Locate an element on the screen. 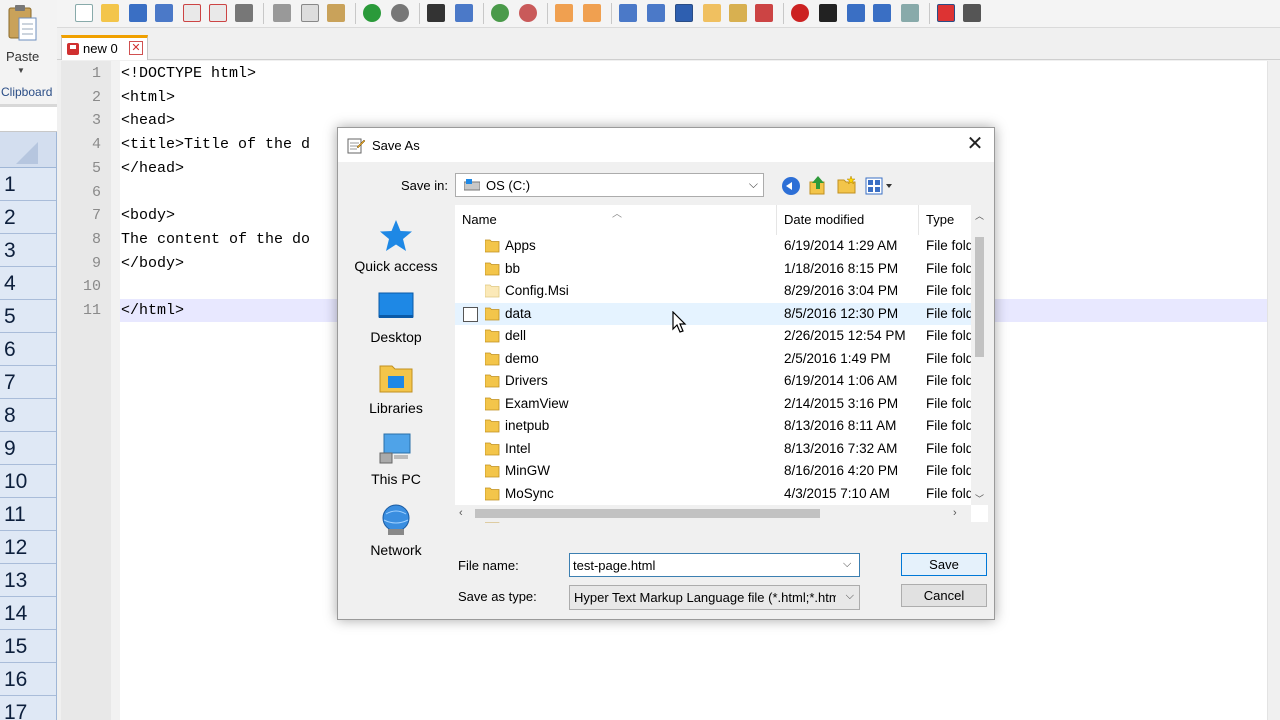  new-folder-icon is located at coordinates (847, 185).